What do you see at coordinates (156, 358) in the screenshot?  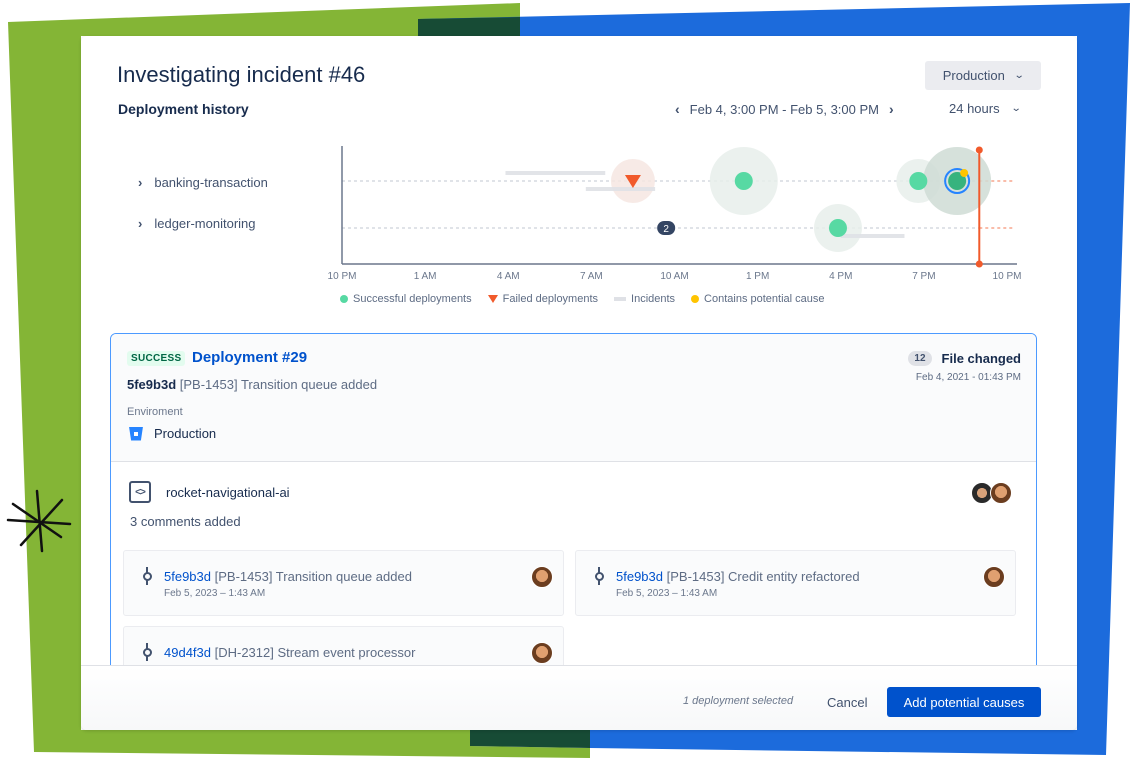 I see `status-badge: SUCCESS` at bounding box center [156, 358].